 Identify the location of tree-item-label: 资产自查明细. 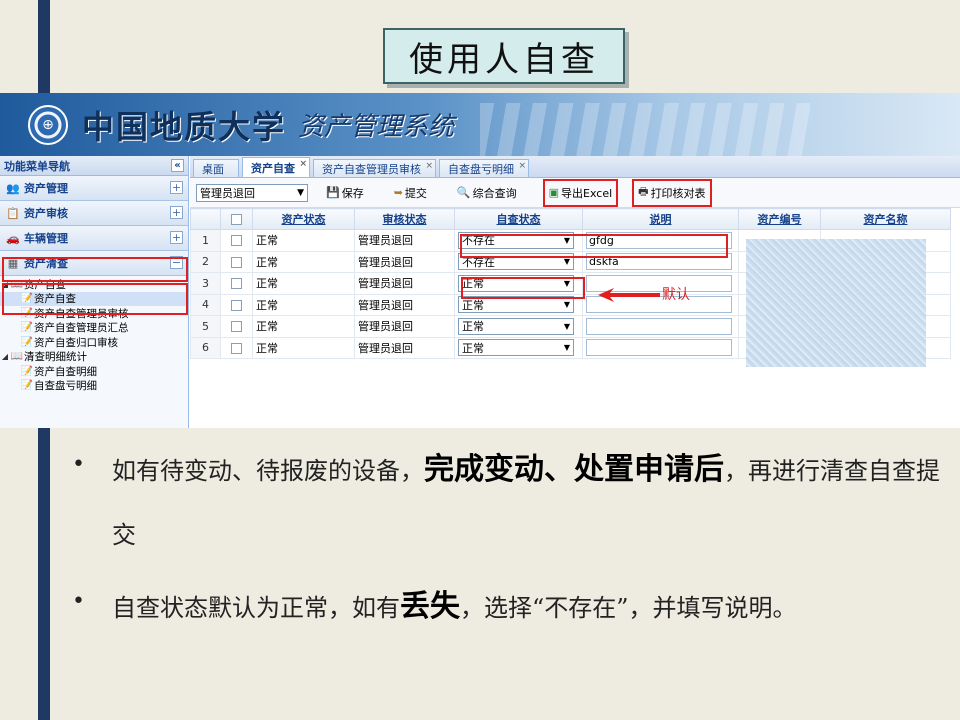
(65, 371).